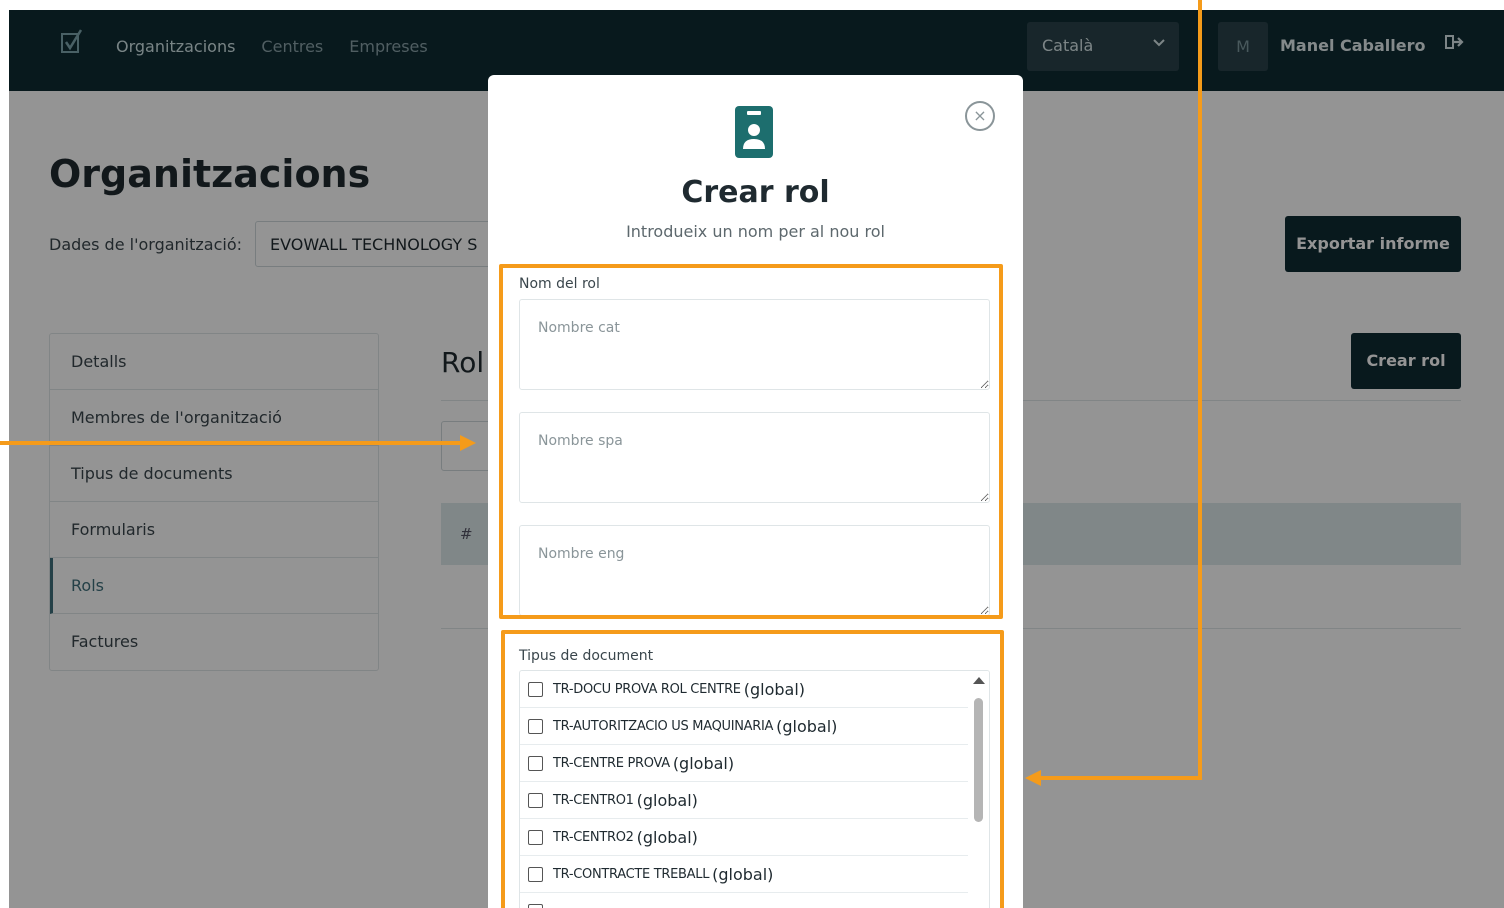 The image size is (1504, 908). I want to click on annotation-box-document-types, so click(752, 769).